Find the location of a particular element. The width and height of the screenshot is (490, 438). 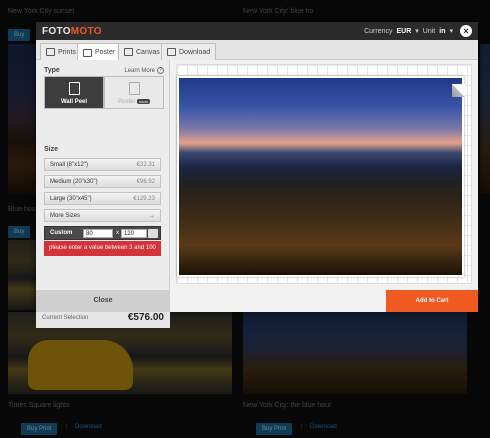

close-icon: × is located at coordinates (466, 31).